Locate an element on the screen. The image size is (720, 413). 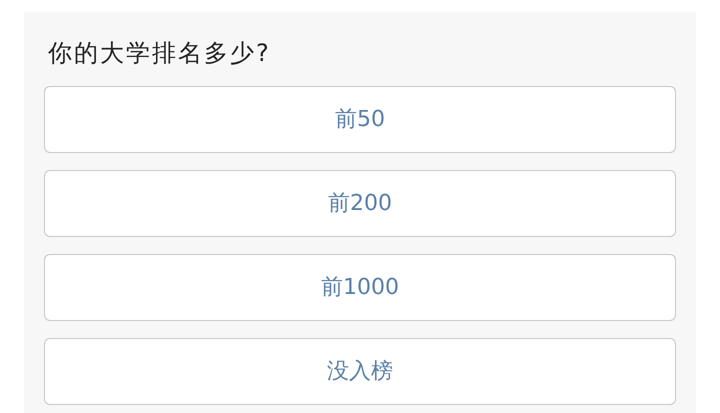
question-text: 你的大学排名多少? is located at coordinates (160, 53).